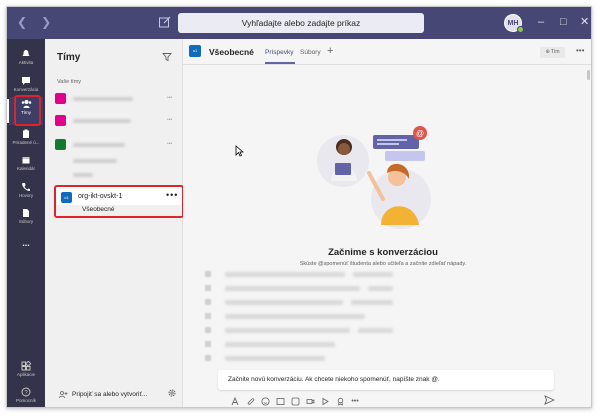  I want to click on welcome-title: Začnime s konverzáciou, so click(383, 252).